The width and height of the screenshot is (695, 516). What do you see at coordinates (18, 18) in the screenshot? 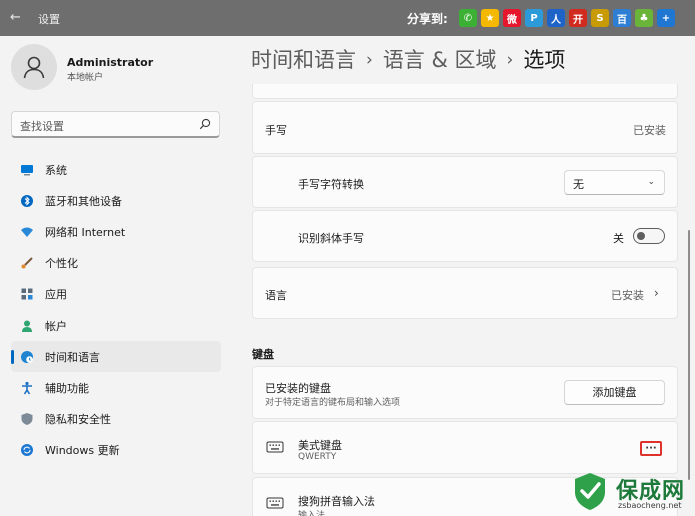
I see `back-button: ←` at bounding box center [18, 18].